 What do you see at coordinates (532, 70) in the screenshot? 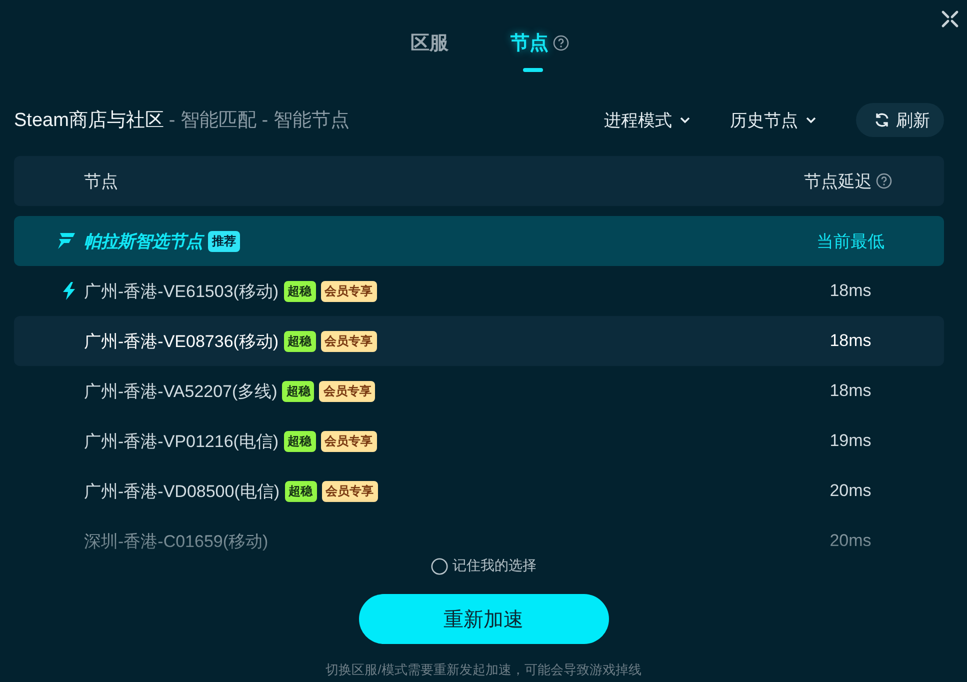
I see `tab-indicator` at bounding box center [532, 70].